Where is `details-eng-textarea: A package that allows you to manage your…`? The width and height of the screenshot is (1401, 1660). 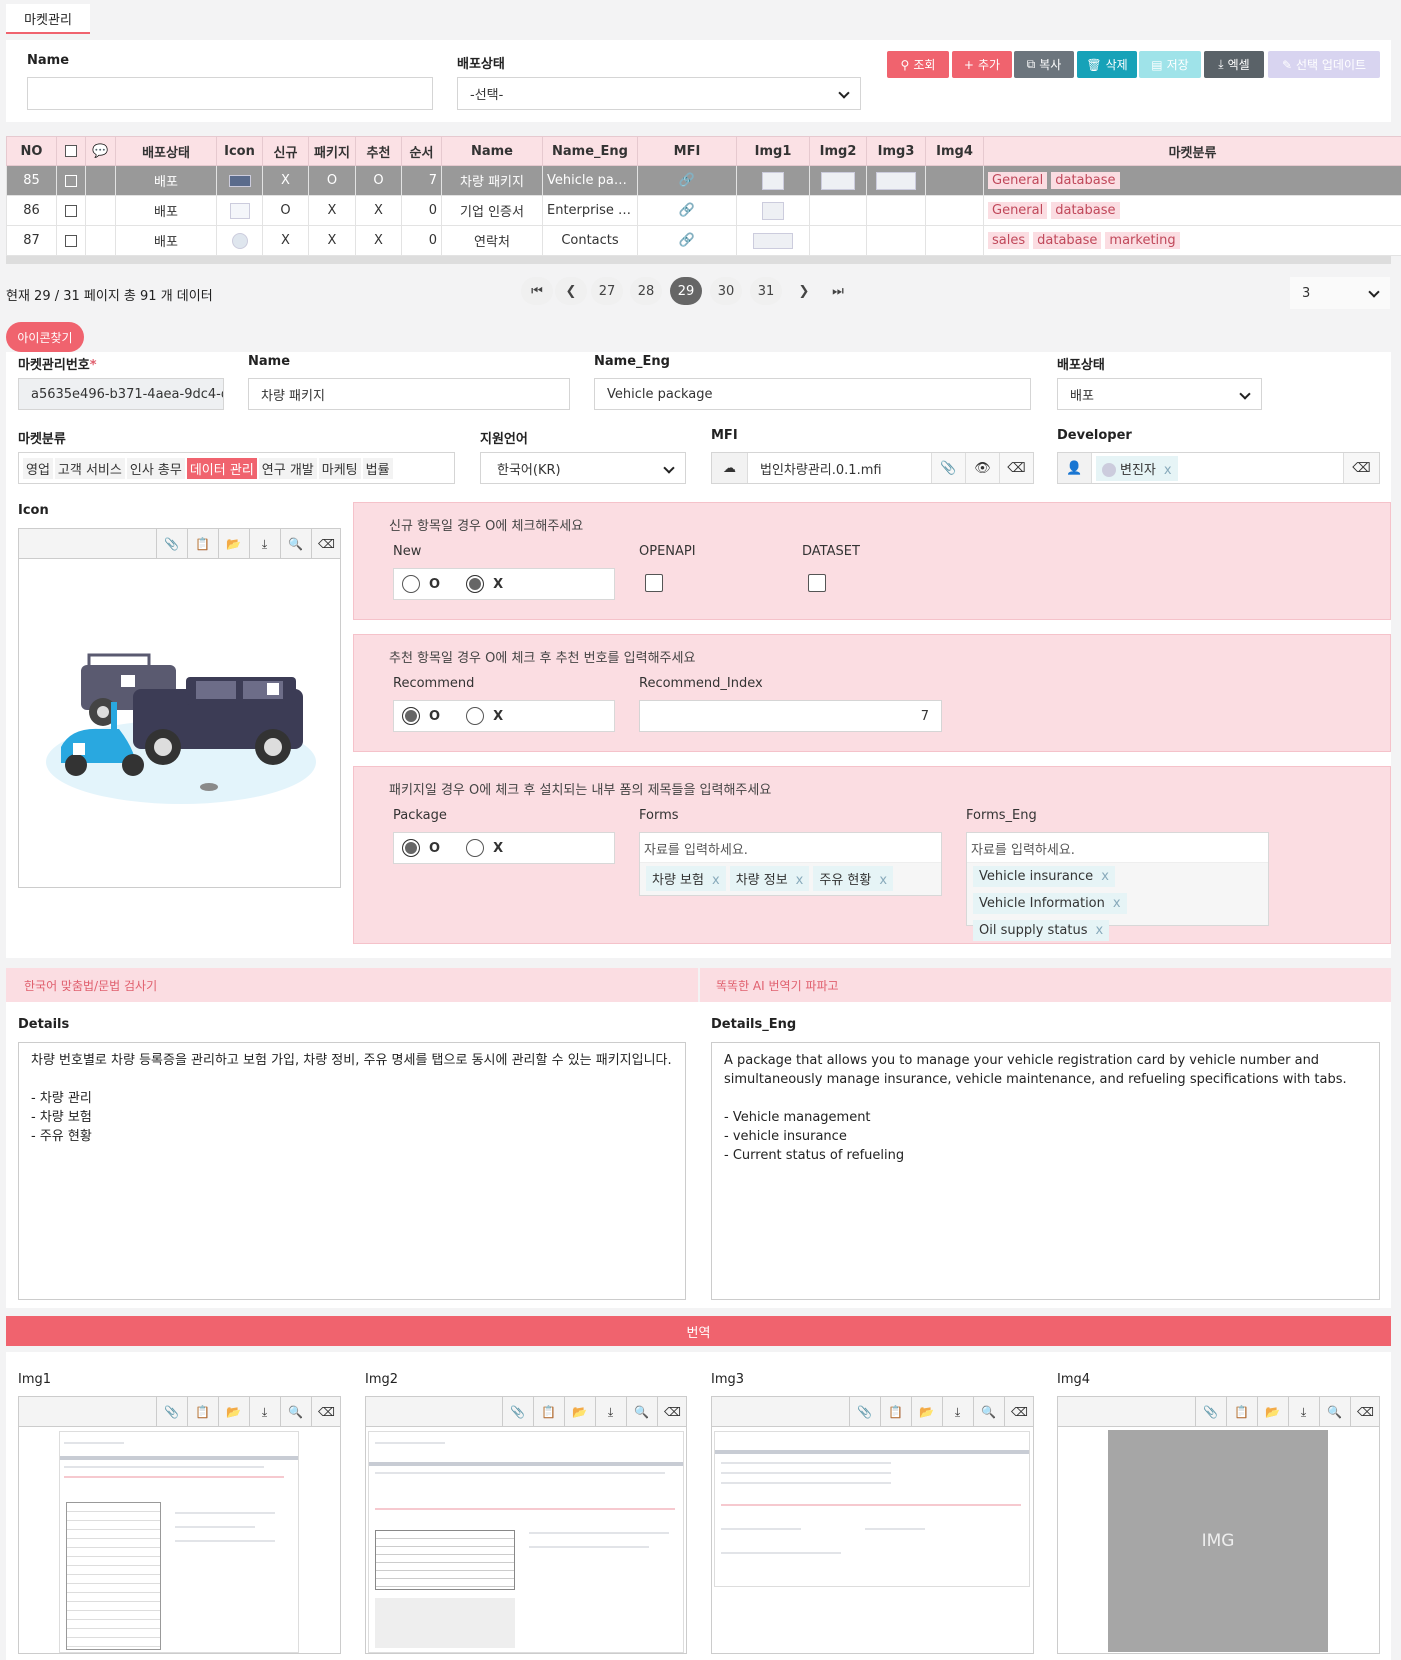
details-eng-textarea: A package that allows you to manage your… is located at coordinates (1045, 1171).